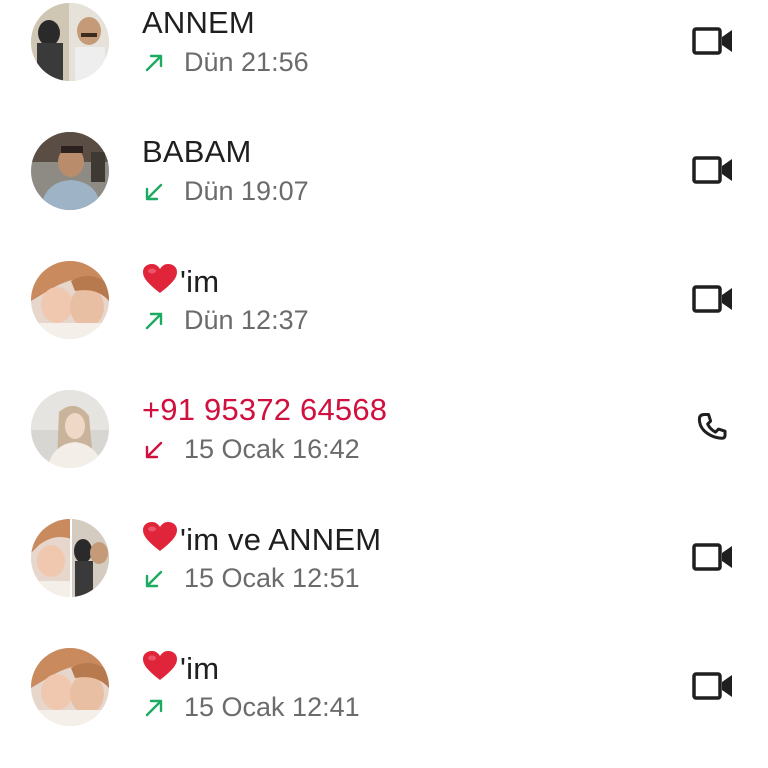  Describe the element at coordinates (246, 62) in the screenshot. I see `call-time: Dün 21:56` at that location.